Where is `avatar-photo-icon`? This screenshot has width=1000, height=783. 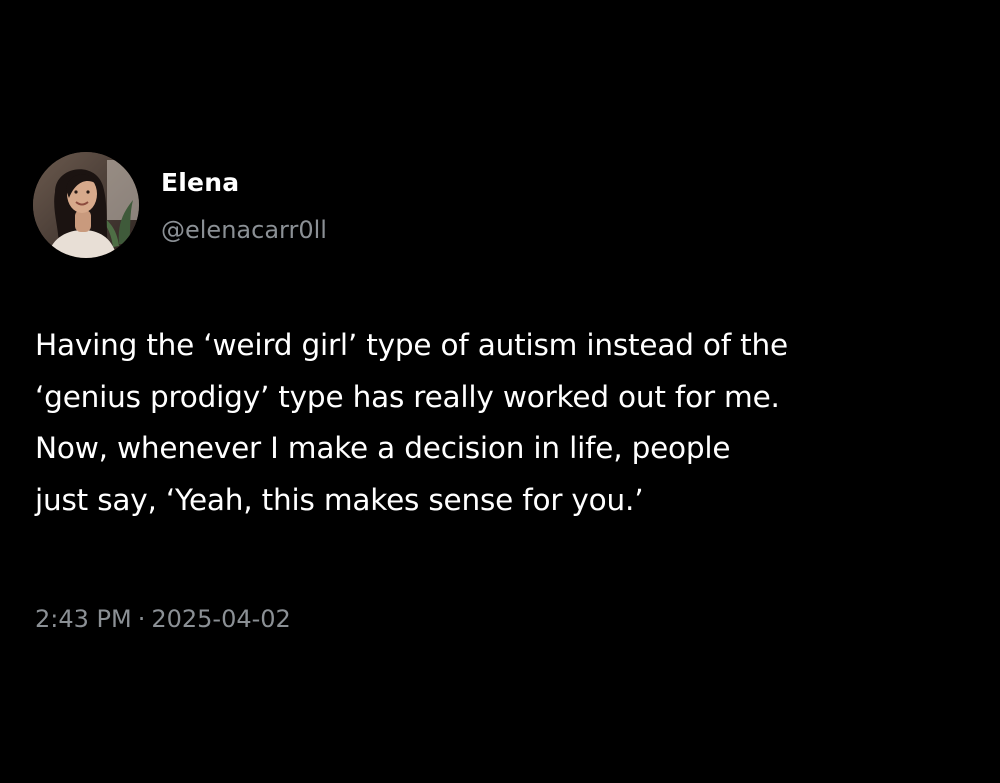
avatar-photo-icon is located at coordinates (86, 205).